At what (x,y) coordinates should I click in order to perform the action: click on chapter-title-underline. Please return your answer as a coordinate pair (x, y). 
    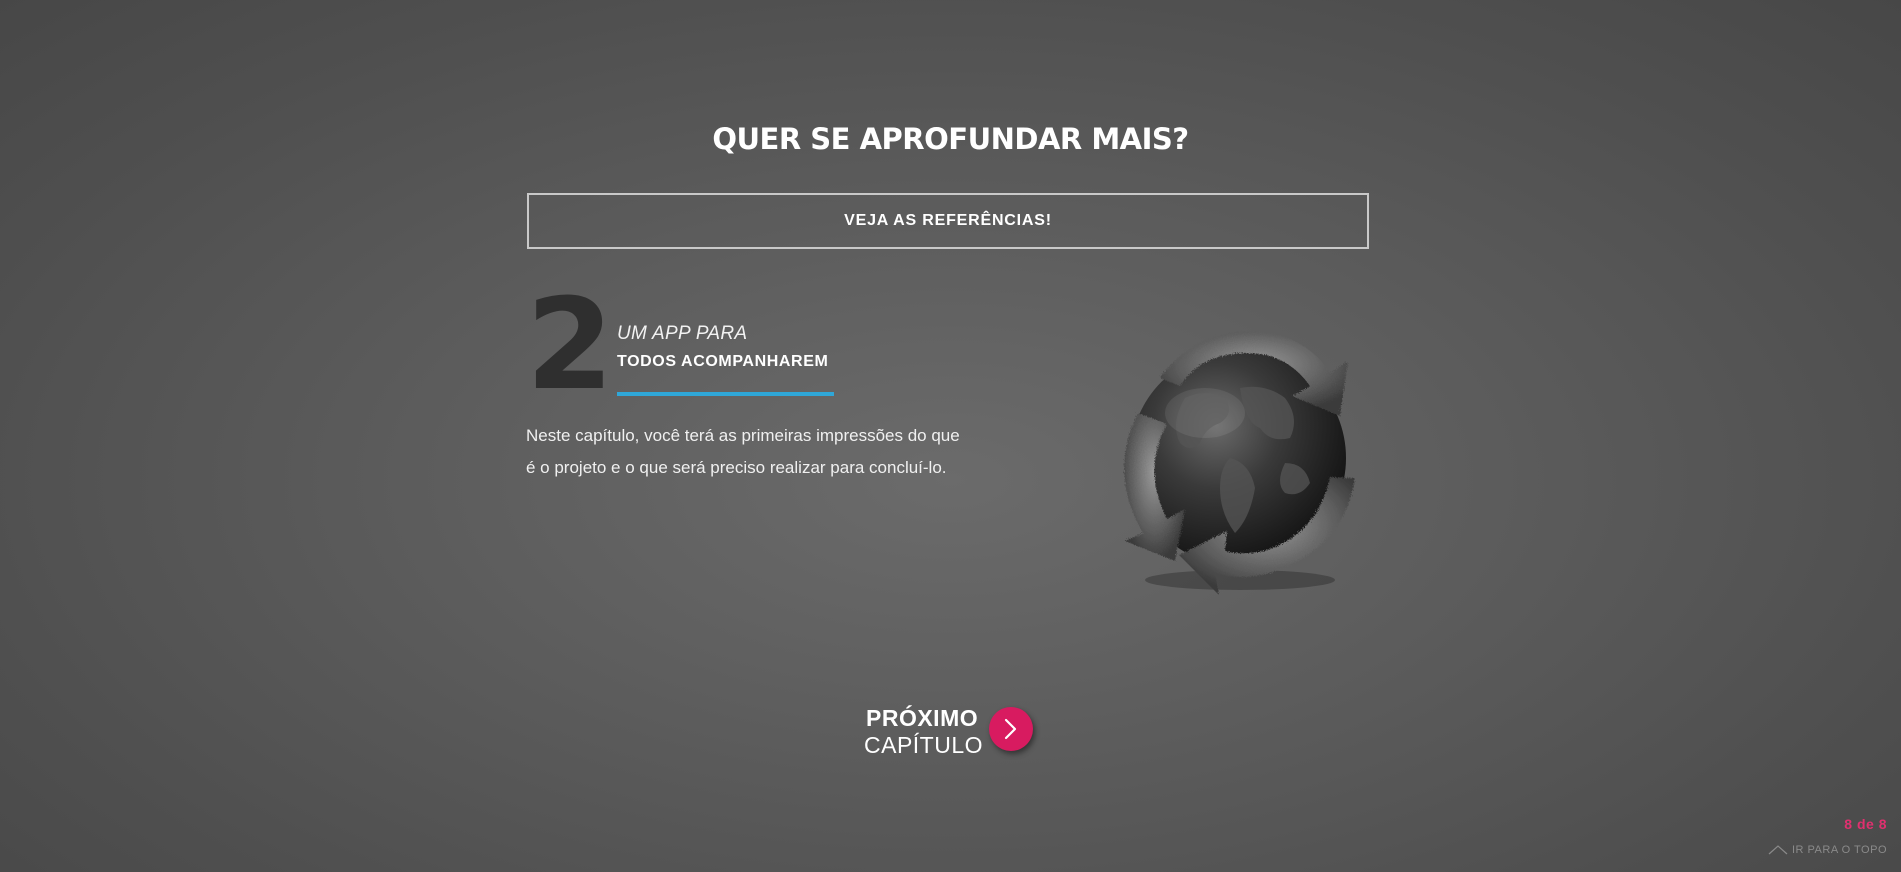
    Looking at the image, I should click on (725, 394).